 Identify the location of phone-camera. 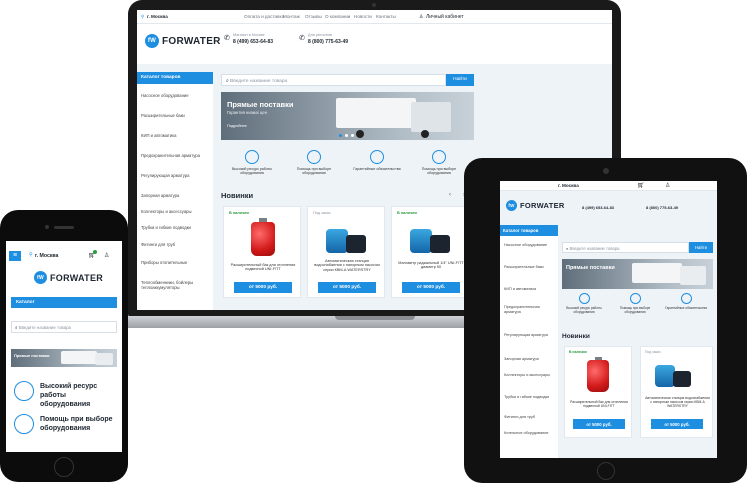
(47, 227).